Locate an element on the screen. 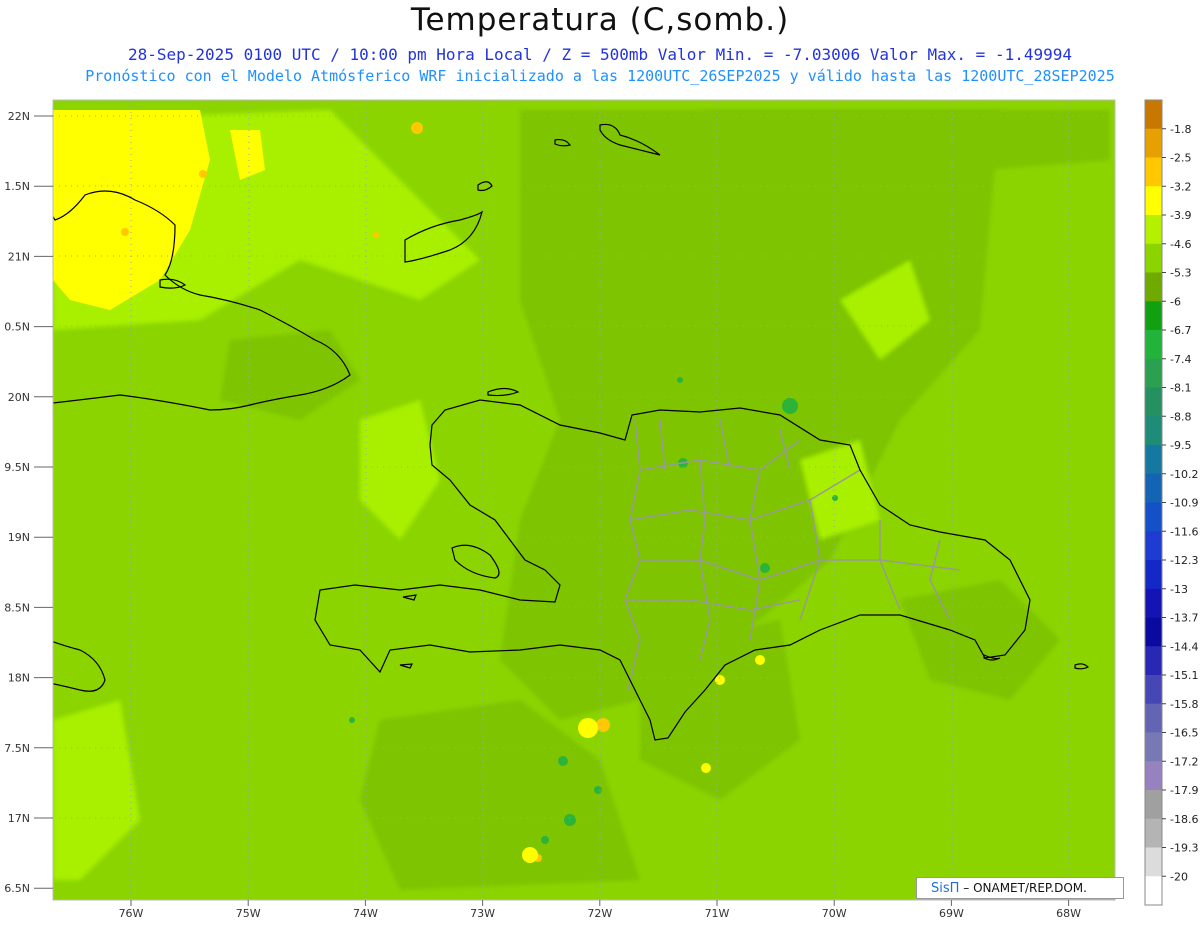  colorbar-label: -6 is located at coordinates (1175, 301).